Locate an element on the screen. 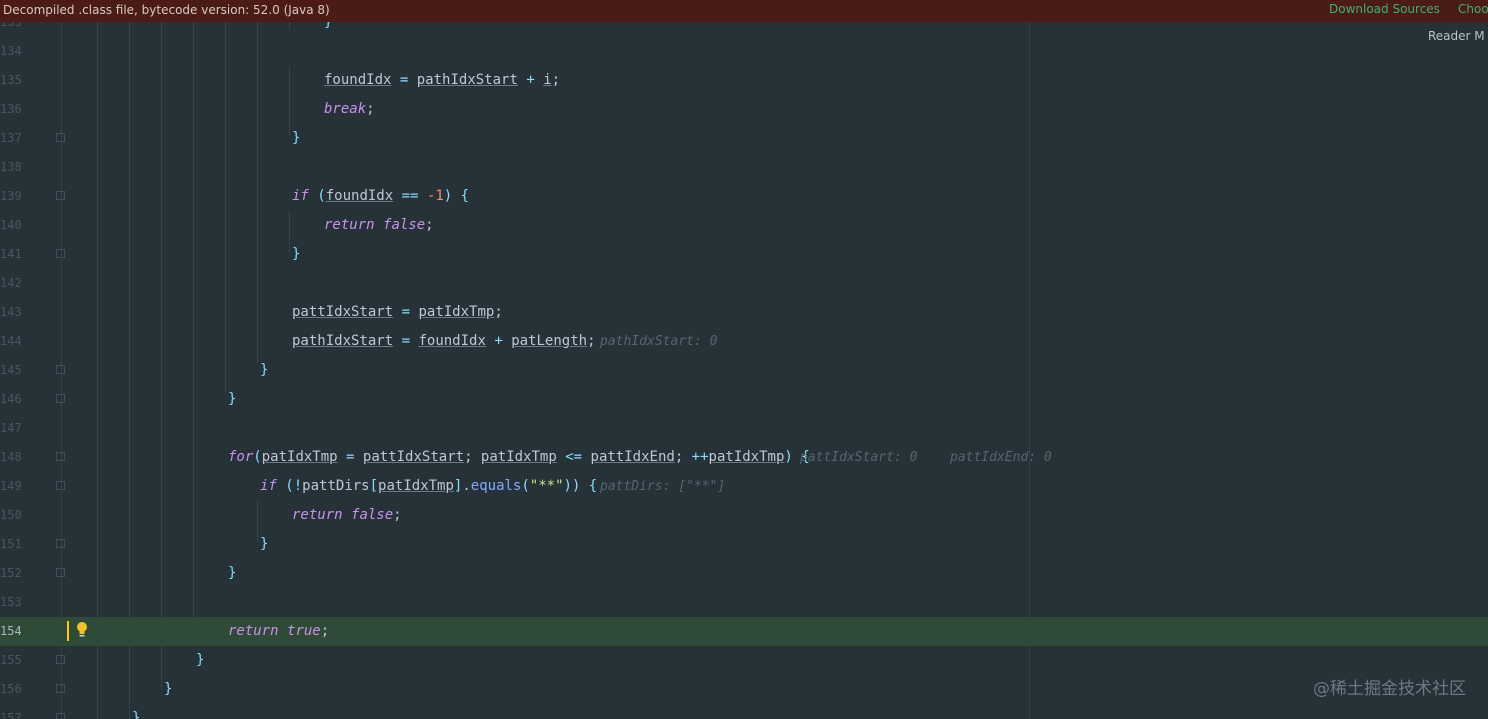 The width and height of the screenshot is (1488, 719). line-number: 133 is located at coordinates (10, 25).